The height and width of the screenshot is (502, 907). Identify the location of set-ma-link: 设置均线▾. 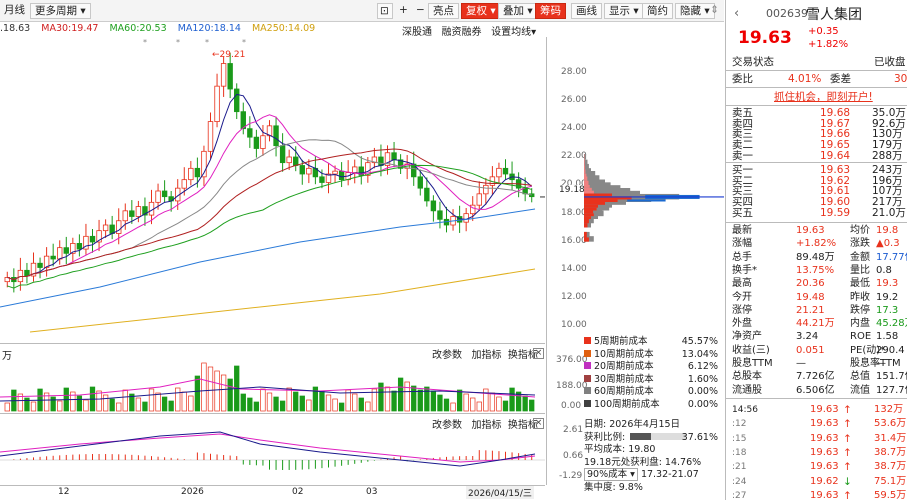
(513, 32).